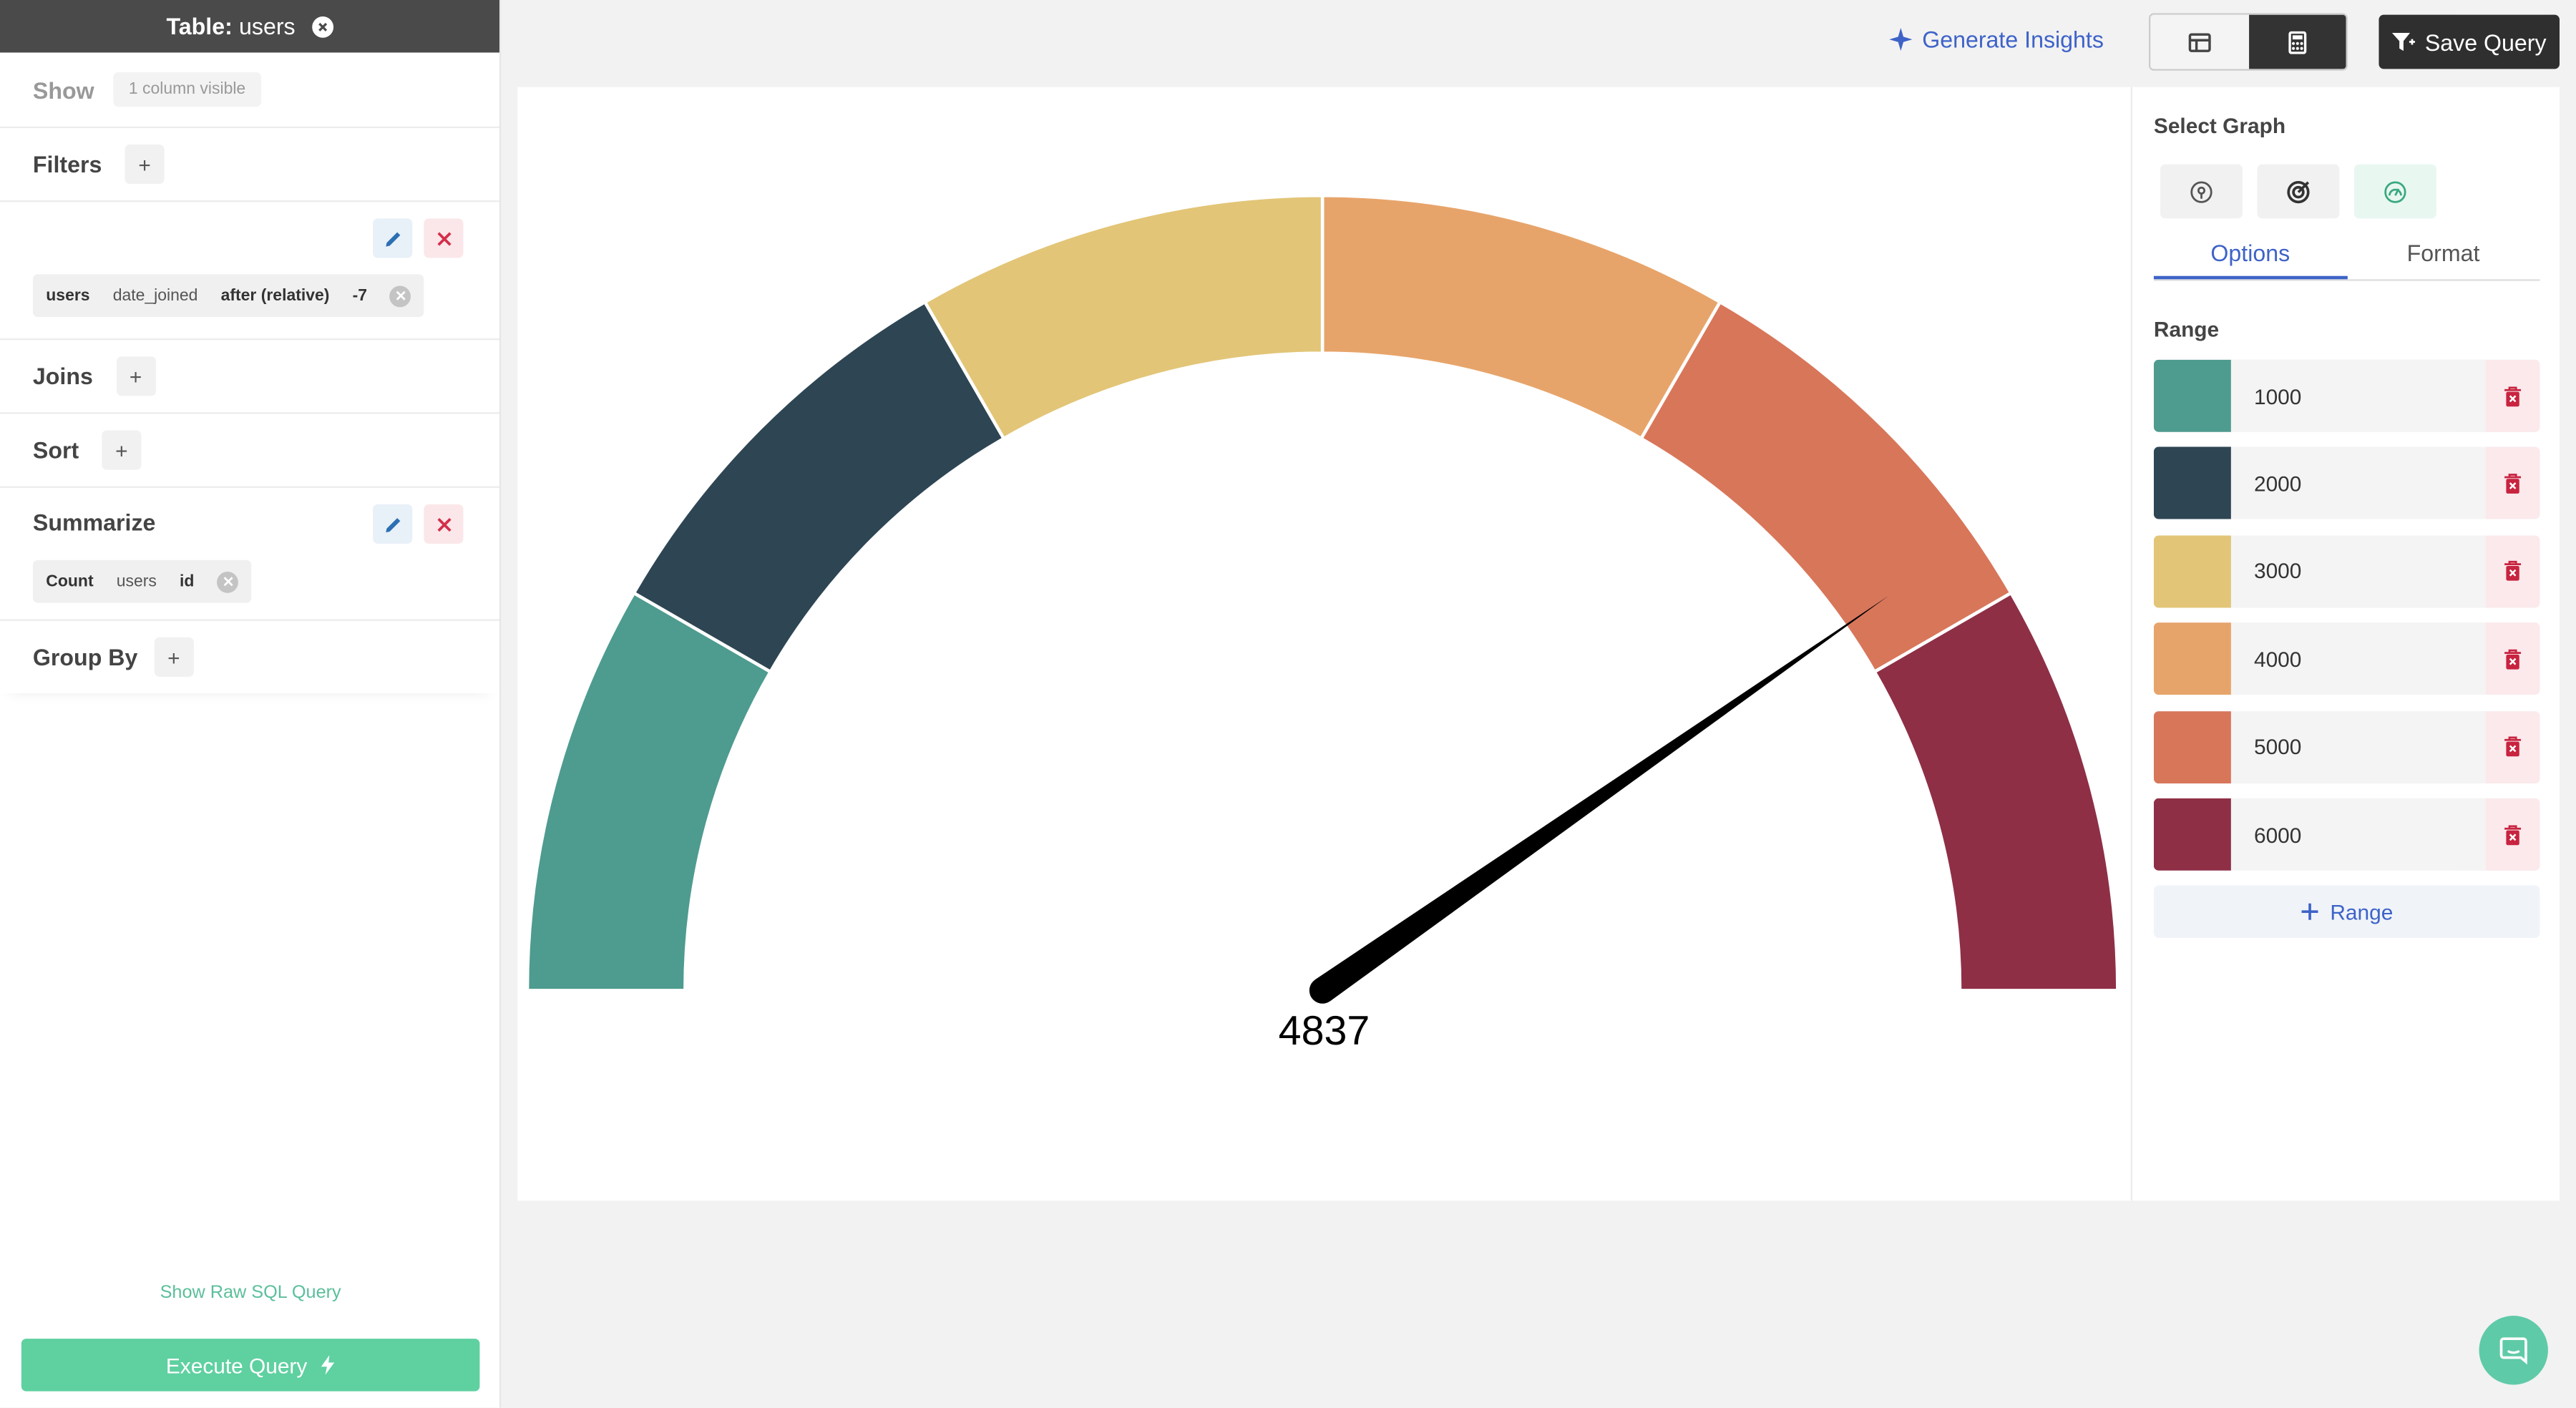  Describe the element at coordinates (2219, 125) in the screenshot. I see `select-graph-title: Select Graph` at that location.